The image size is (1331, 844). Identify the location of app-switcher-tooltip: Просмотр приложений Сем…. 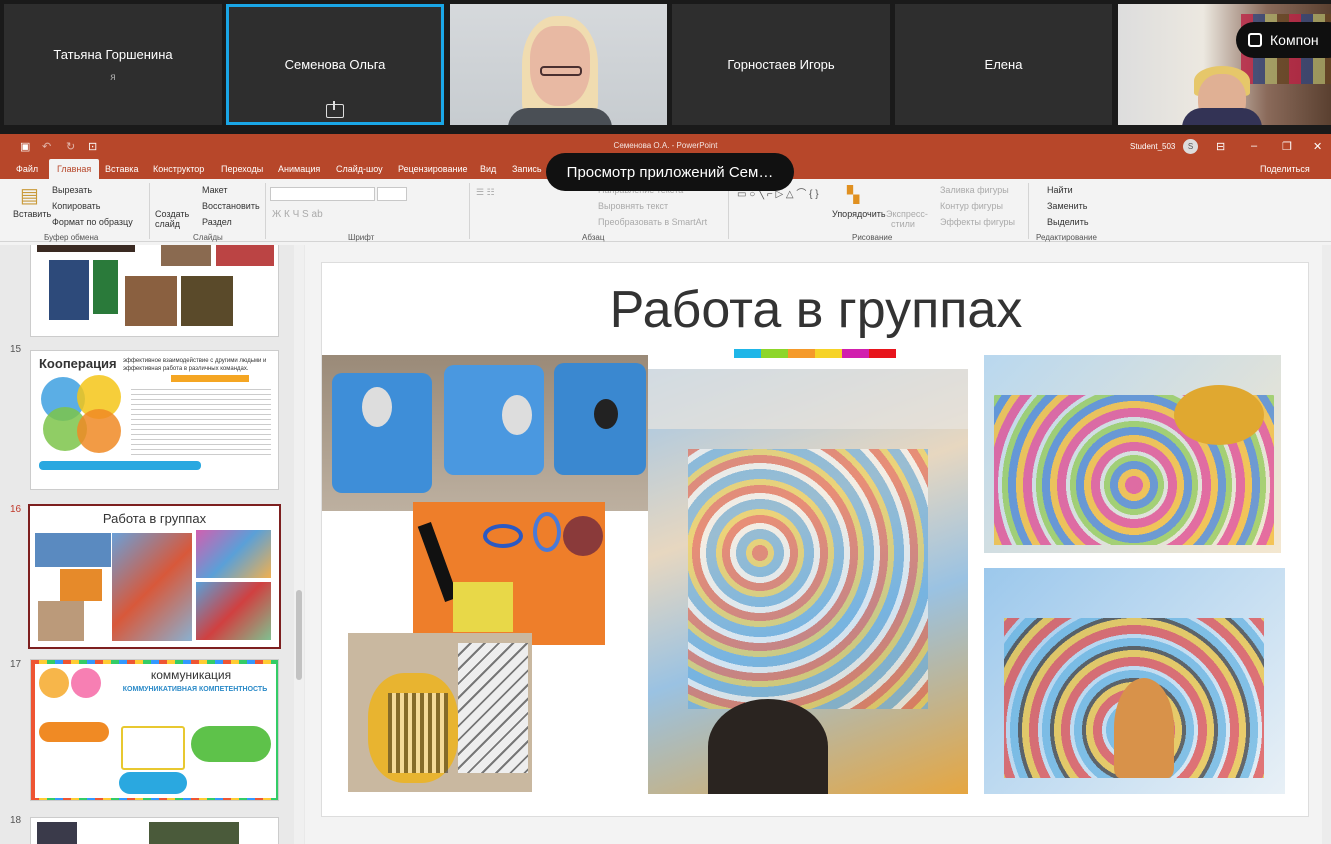
(670, 172).